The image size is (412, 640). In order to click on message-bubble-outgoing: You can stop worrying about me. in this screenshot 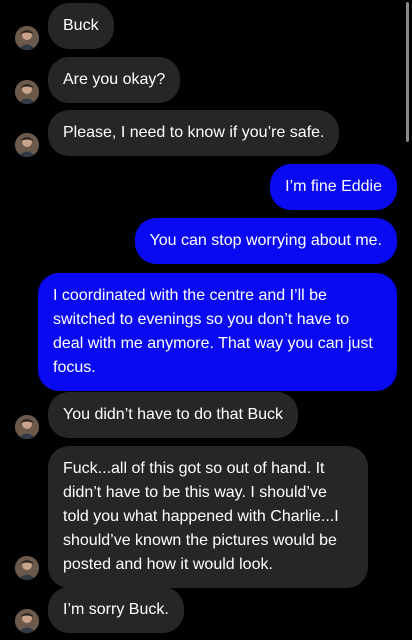, I will do `click(265, 241)`.